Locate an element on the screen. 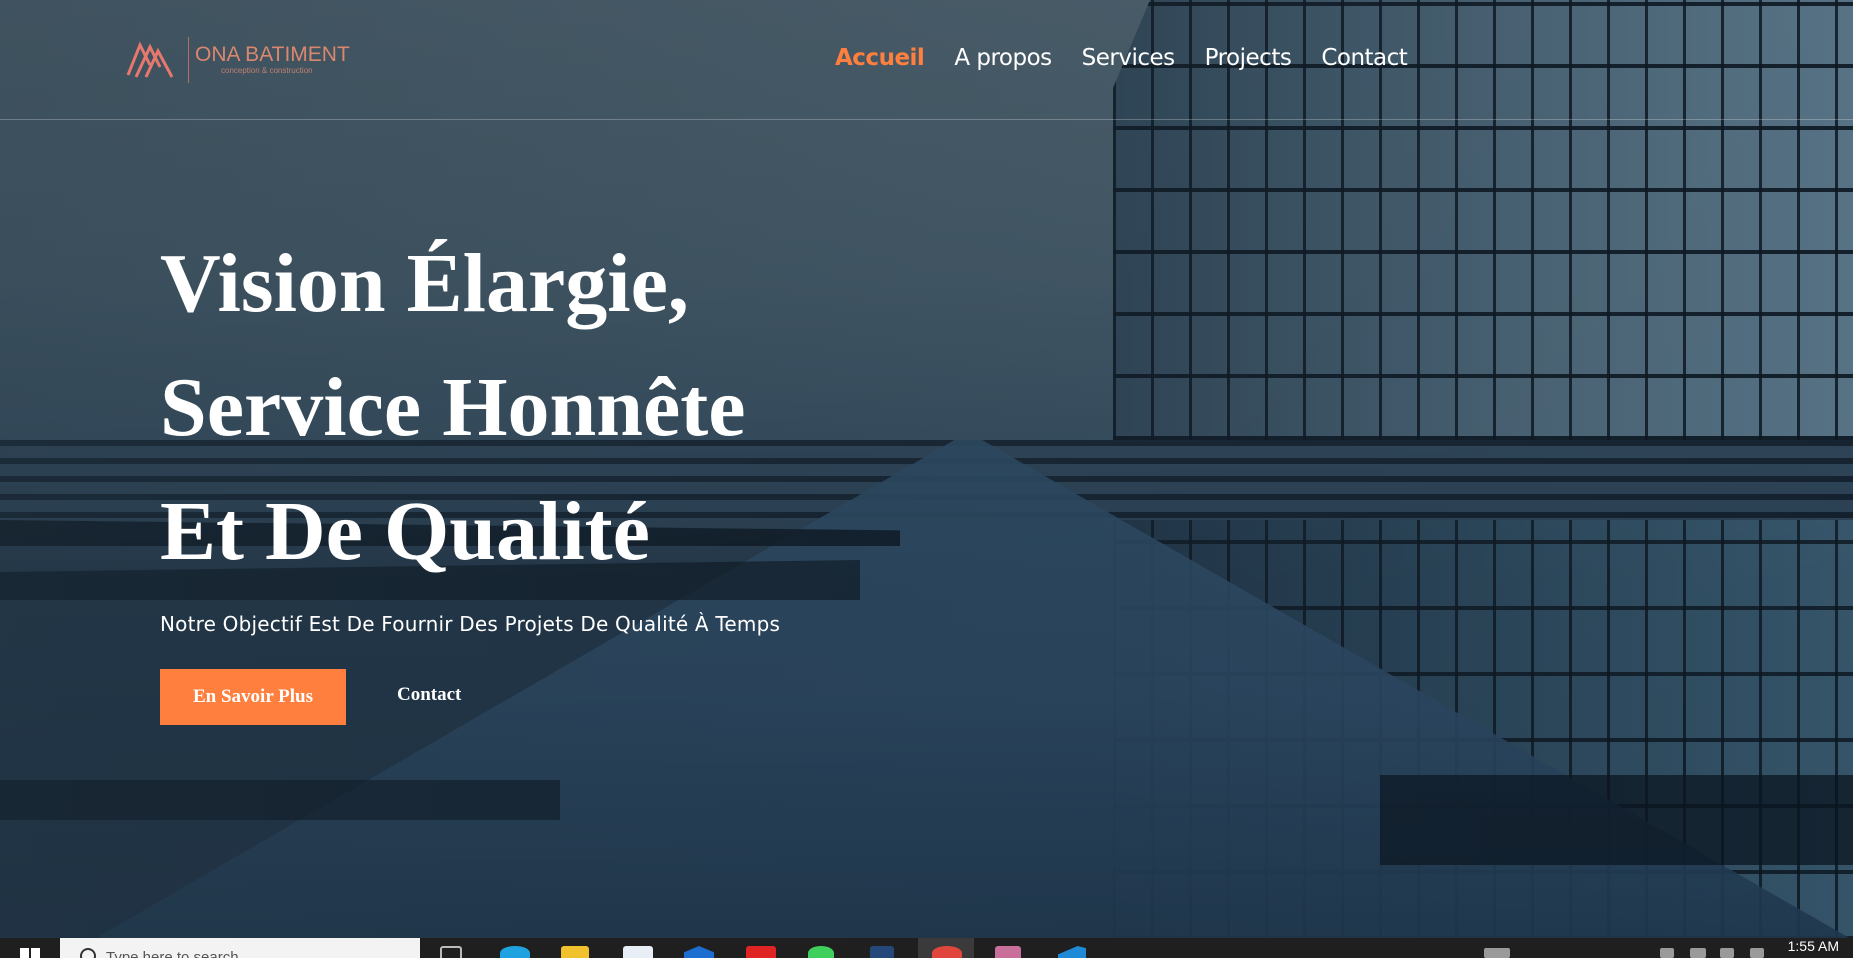 Image resolution: width=1853 pixels, height=958 pixels. nav-item-a-propos: A propos is located at coordinates (1003, 58).